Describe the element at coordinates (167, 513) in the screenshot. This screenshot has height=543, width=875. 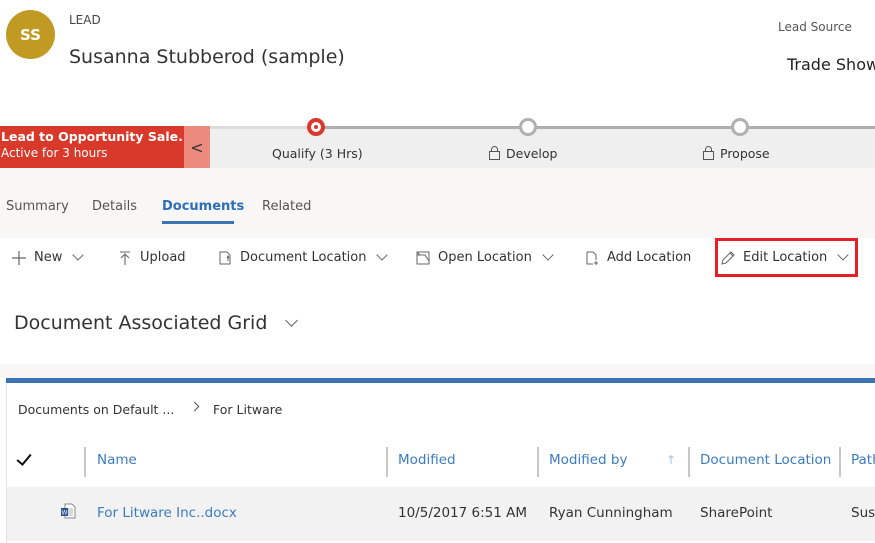
I see `document-name-link: For Litware Inc..docx` at that location.